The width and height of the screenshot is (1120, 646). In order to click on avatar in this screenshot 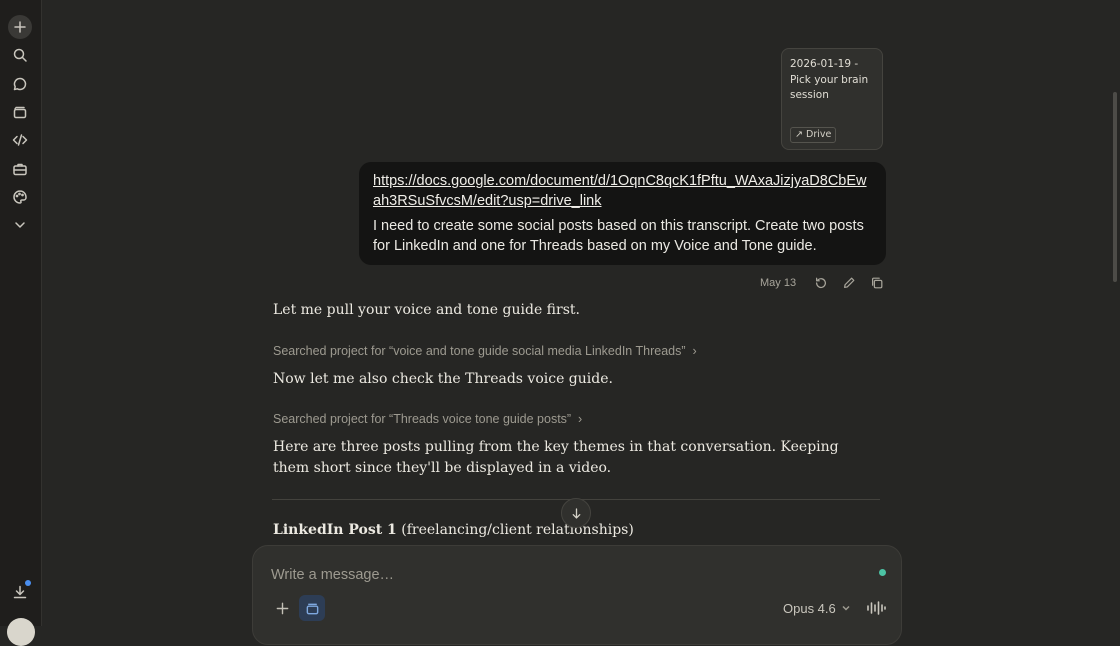, I will do `click(21, 632)`.